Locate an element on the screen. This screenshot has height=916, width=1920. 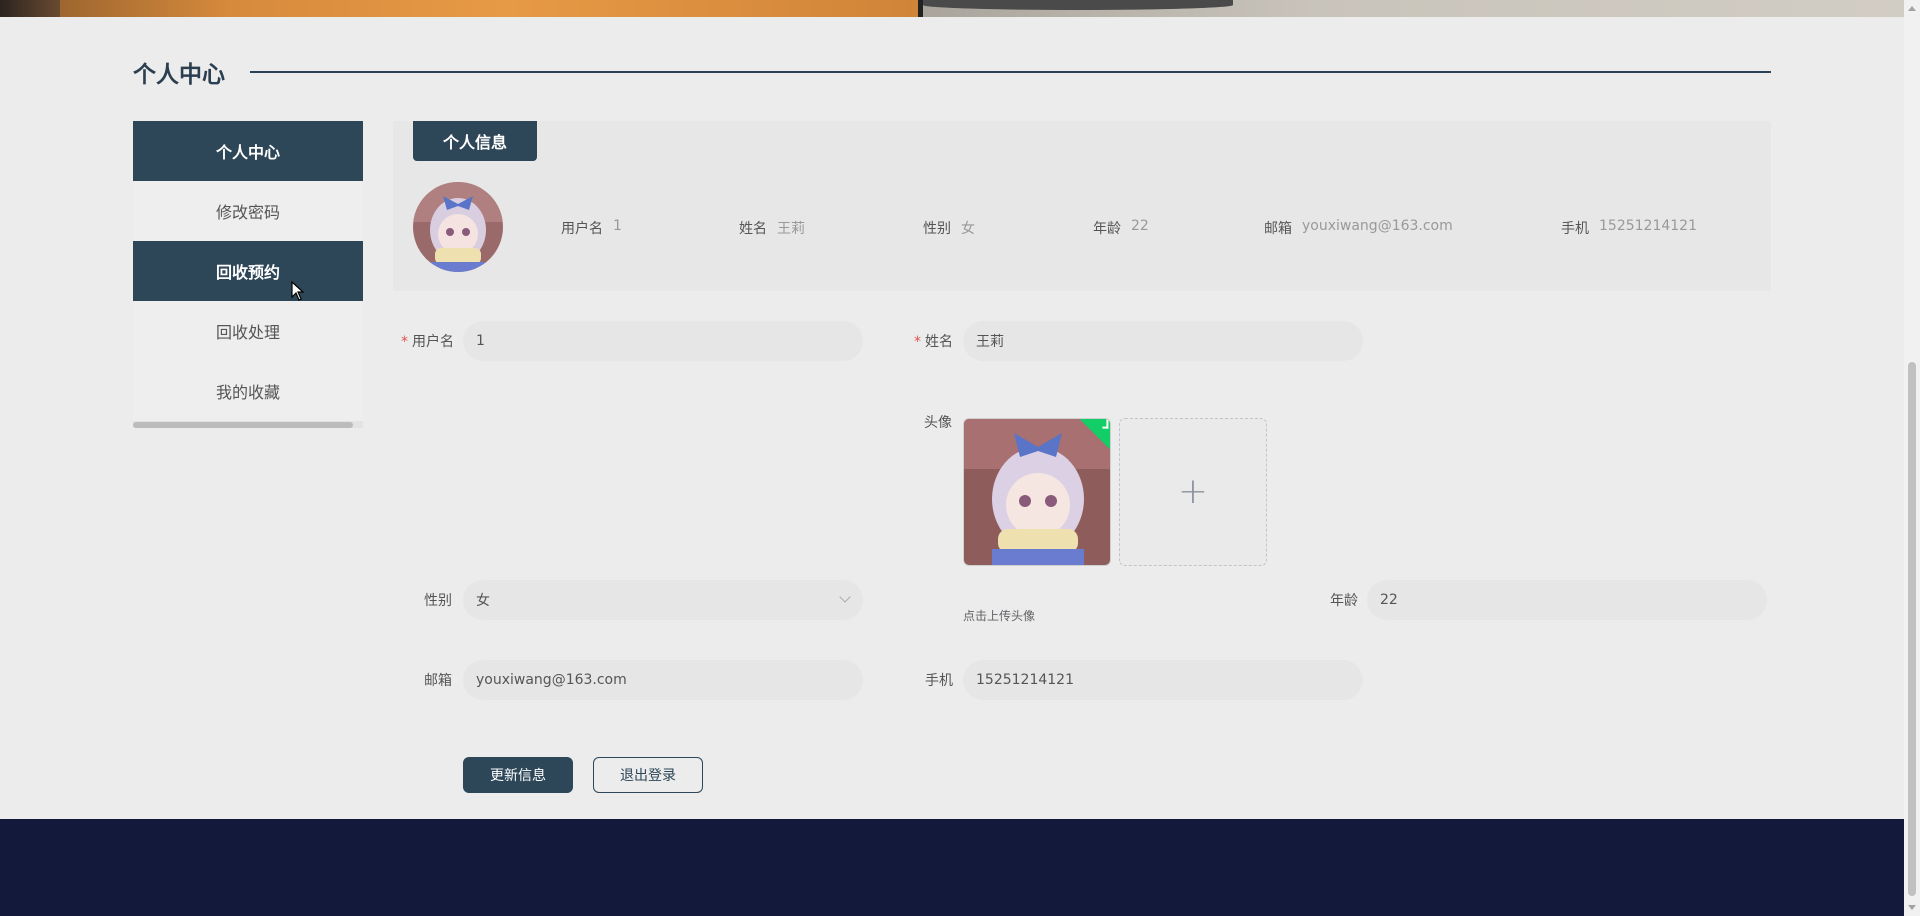
footer is located at coordinates (952, 867).